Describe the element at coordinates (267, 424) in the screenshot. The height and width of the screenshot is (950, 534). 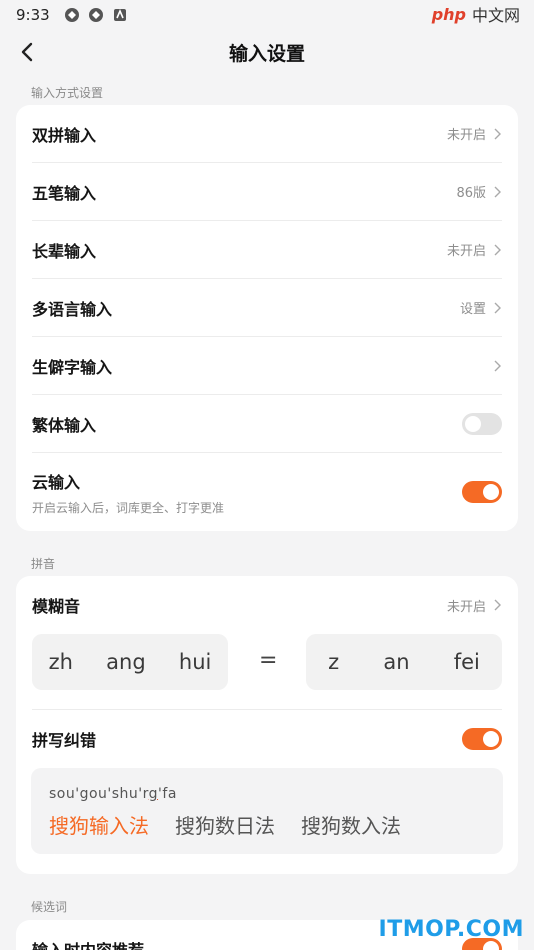
I see `row-traditional: 繁体输入` at that location.